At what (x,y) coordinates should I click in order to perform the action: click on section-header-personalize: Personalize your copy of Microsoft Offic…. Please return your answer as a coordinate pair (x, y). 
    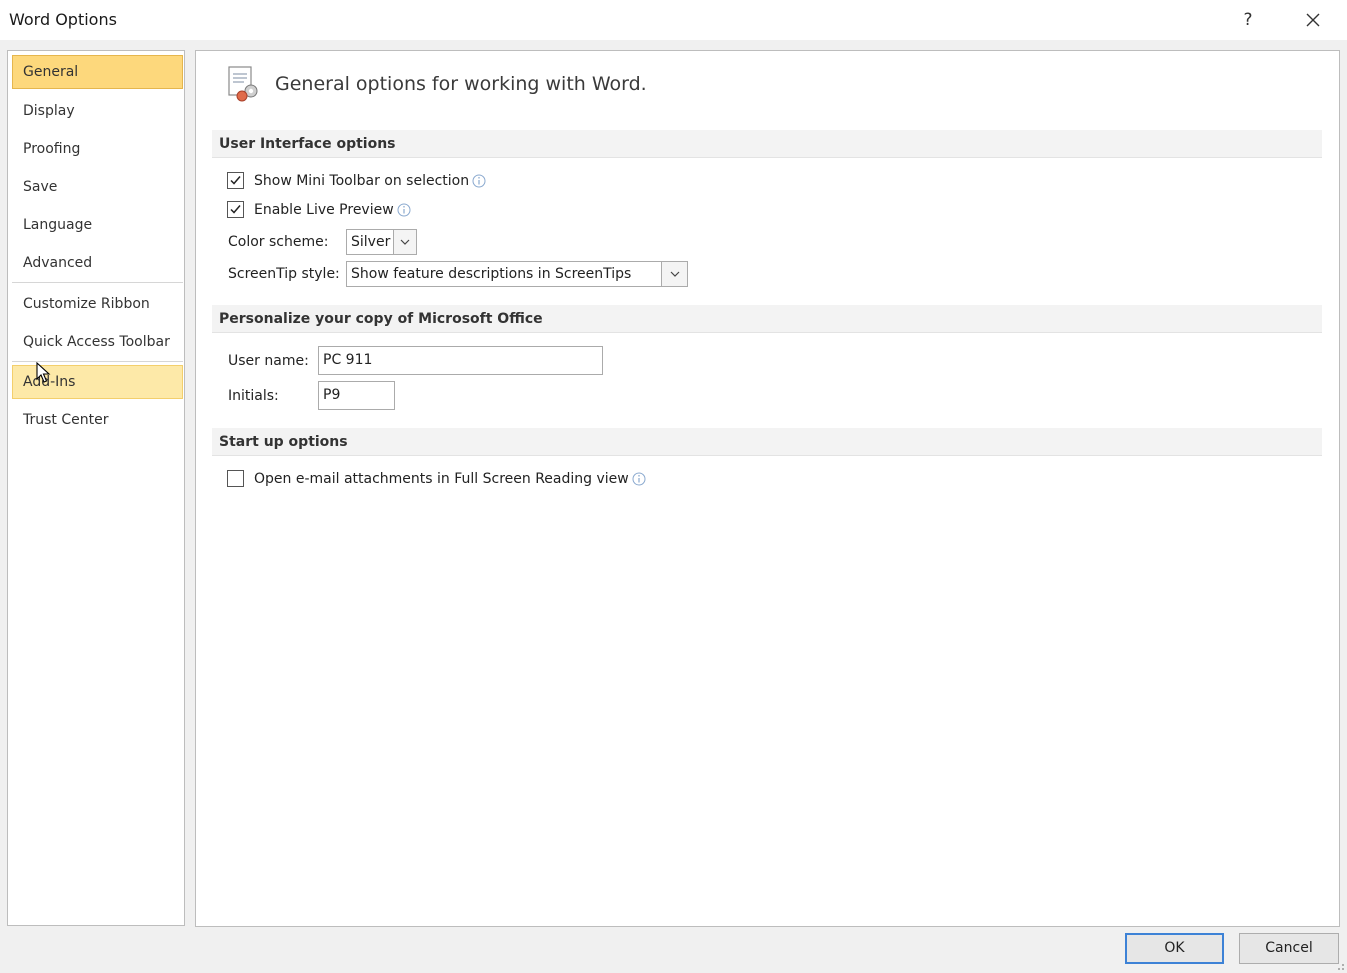
    Looking at the image, I should click on (767, 319).